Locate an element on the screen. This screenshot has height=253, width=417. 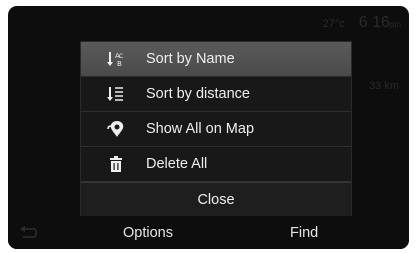
menu-item-label: Sort by Name is located at coordinates (190, 59).